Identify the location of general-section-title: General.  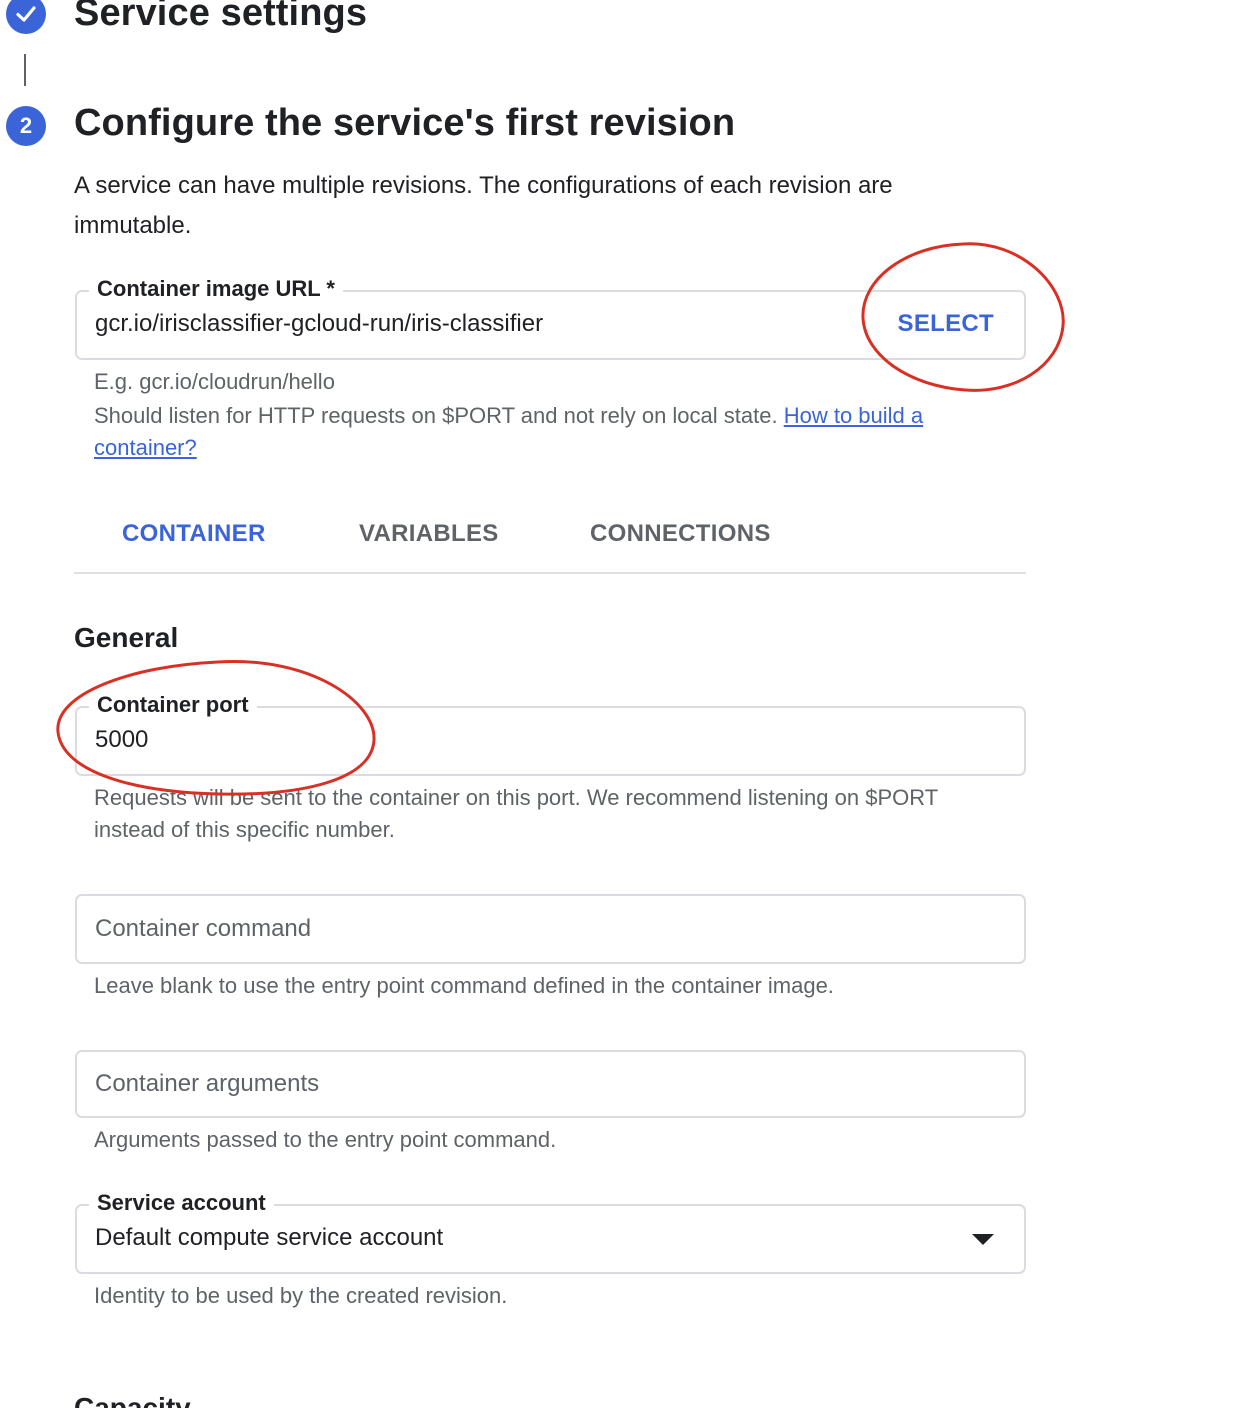
(126, 637).